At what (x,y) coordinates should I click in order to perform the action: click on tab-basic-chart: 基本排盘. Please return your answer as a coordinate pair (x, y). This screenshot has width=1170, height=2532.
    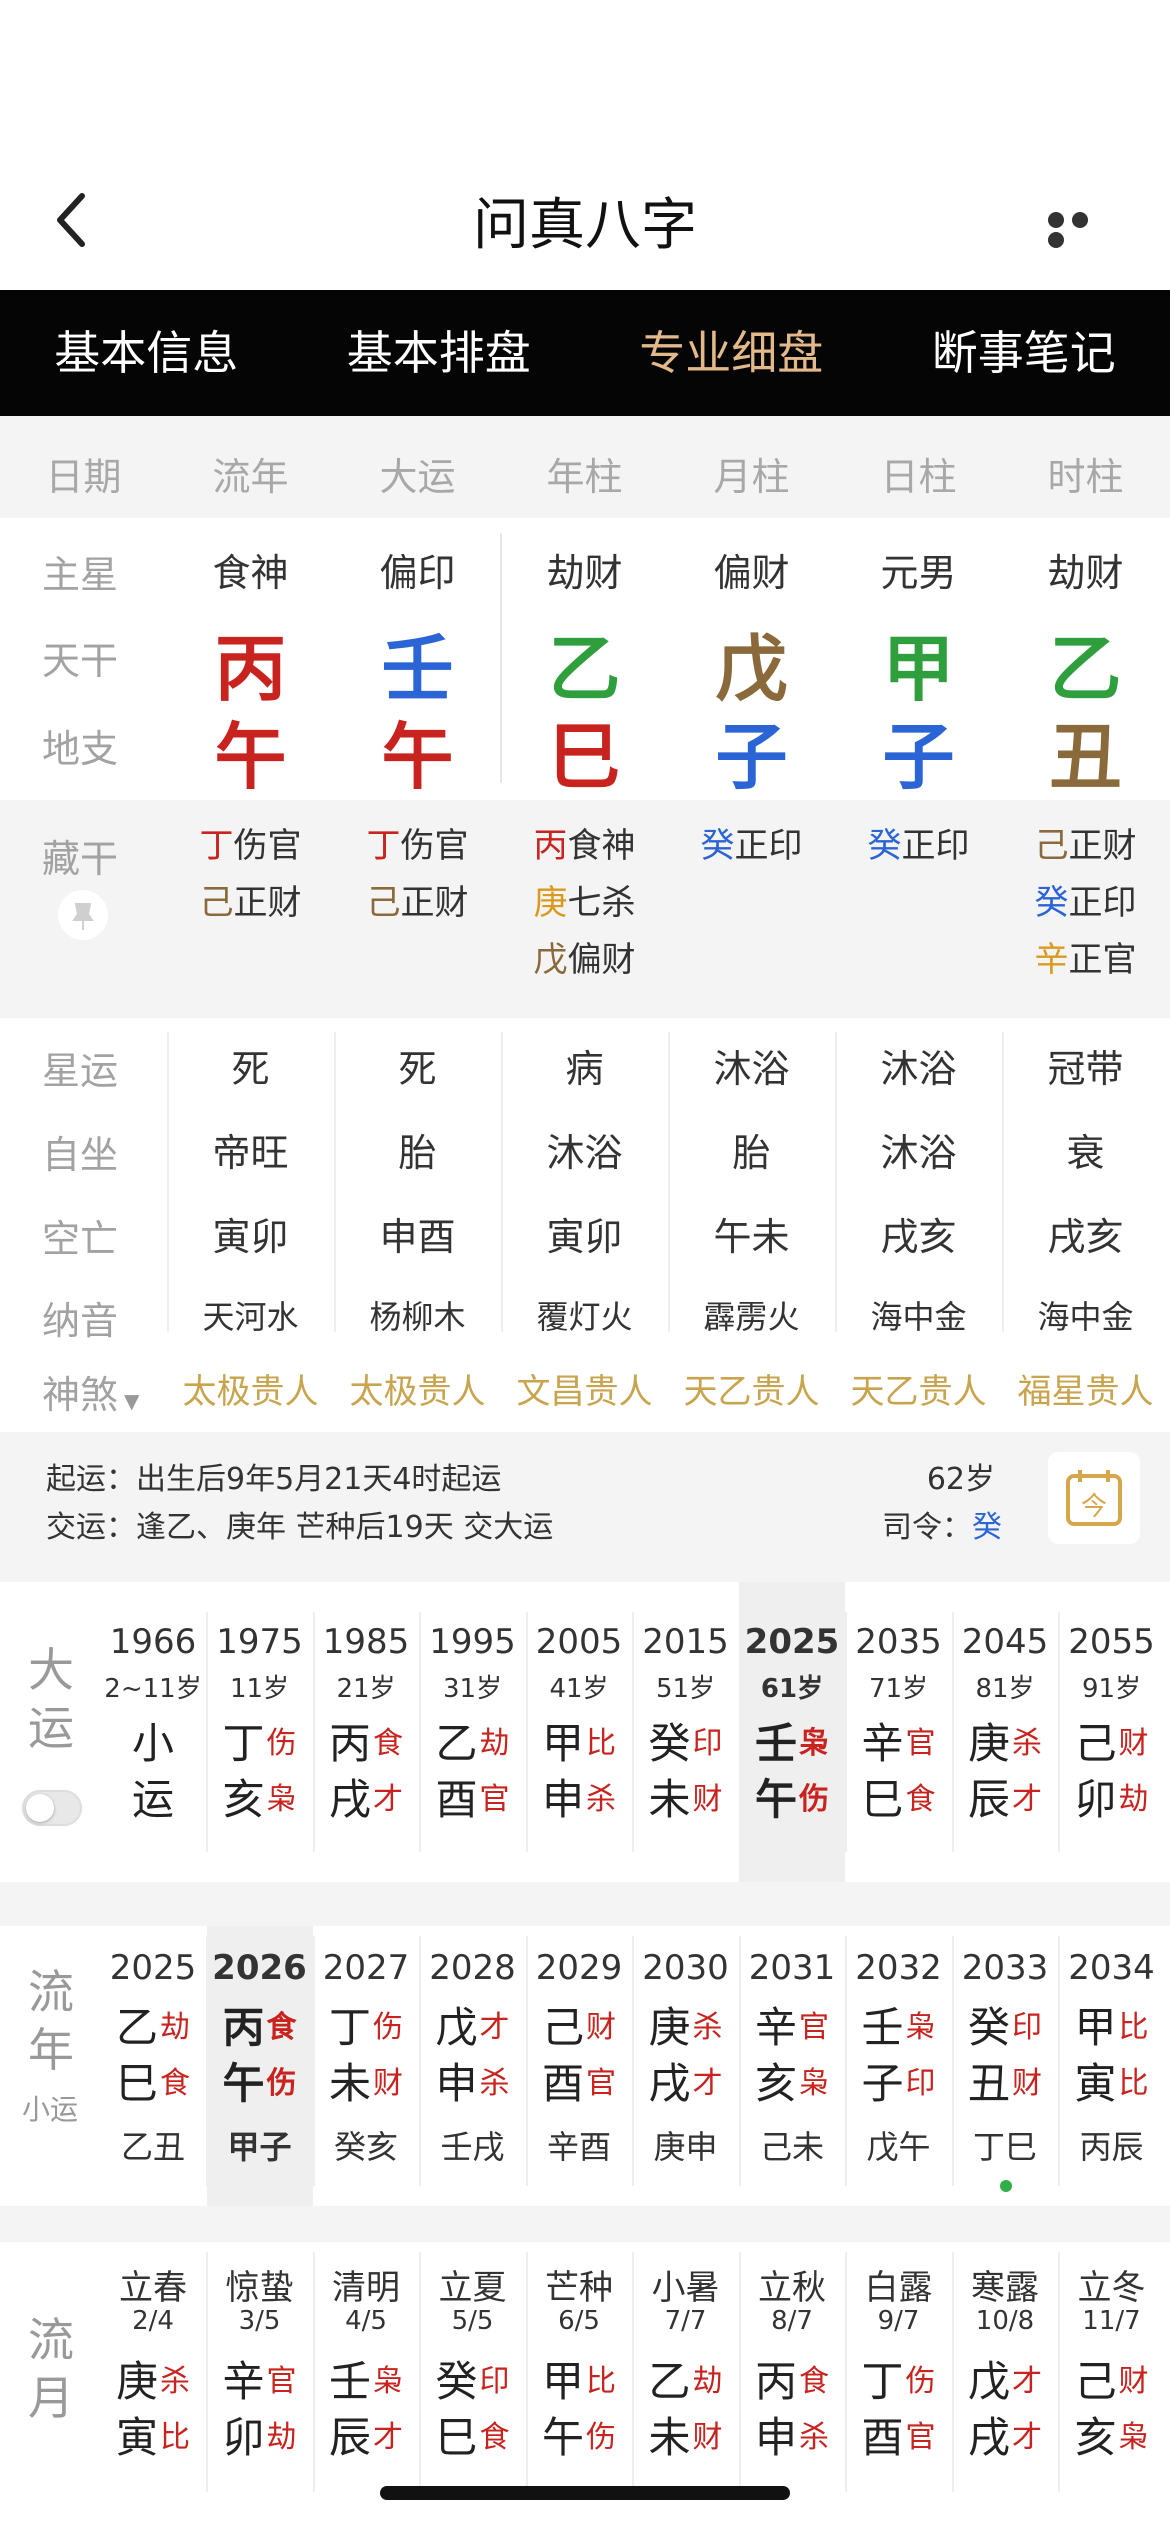
    Looking at the image, I should click on (439, 353).